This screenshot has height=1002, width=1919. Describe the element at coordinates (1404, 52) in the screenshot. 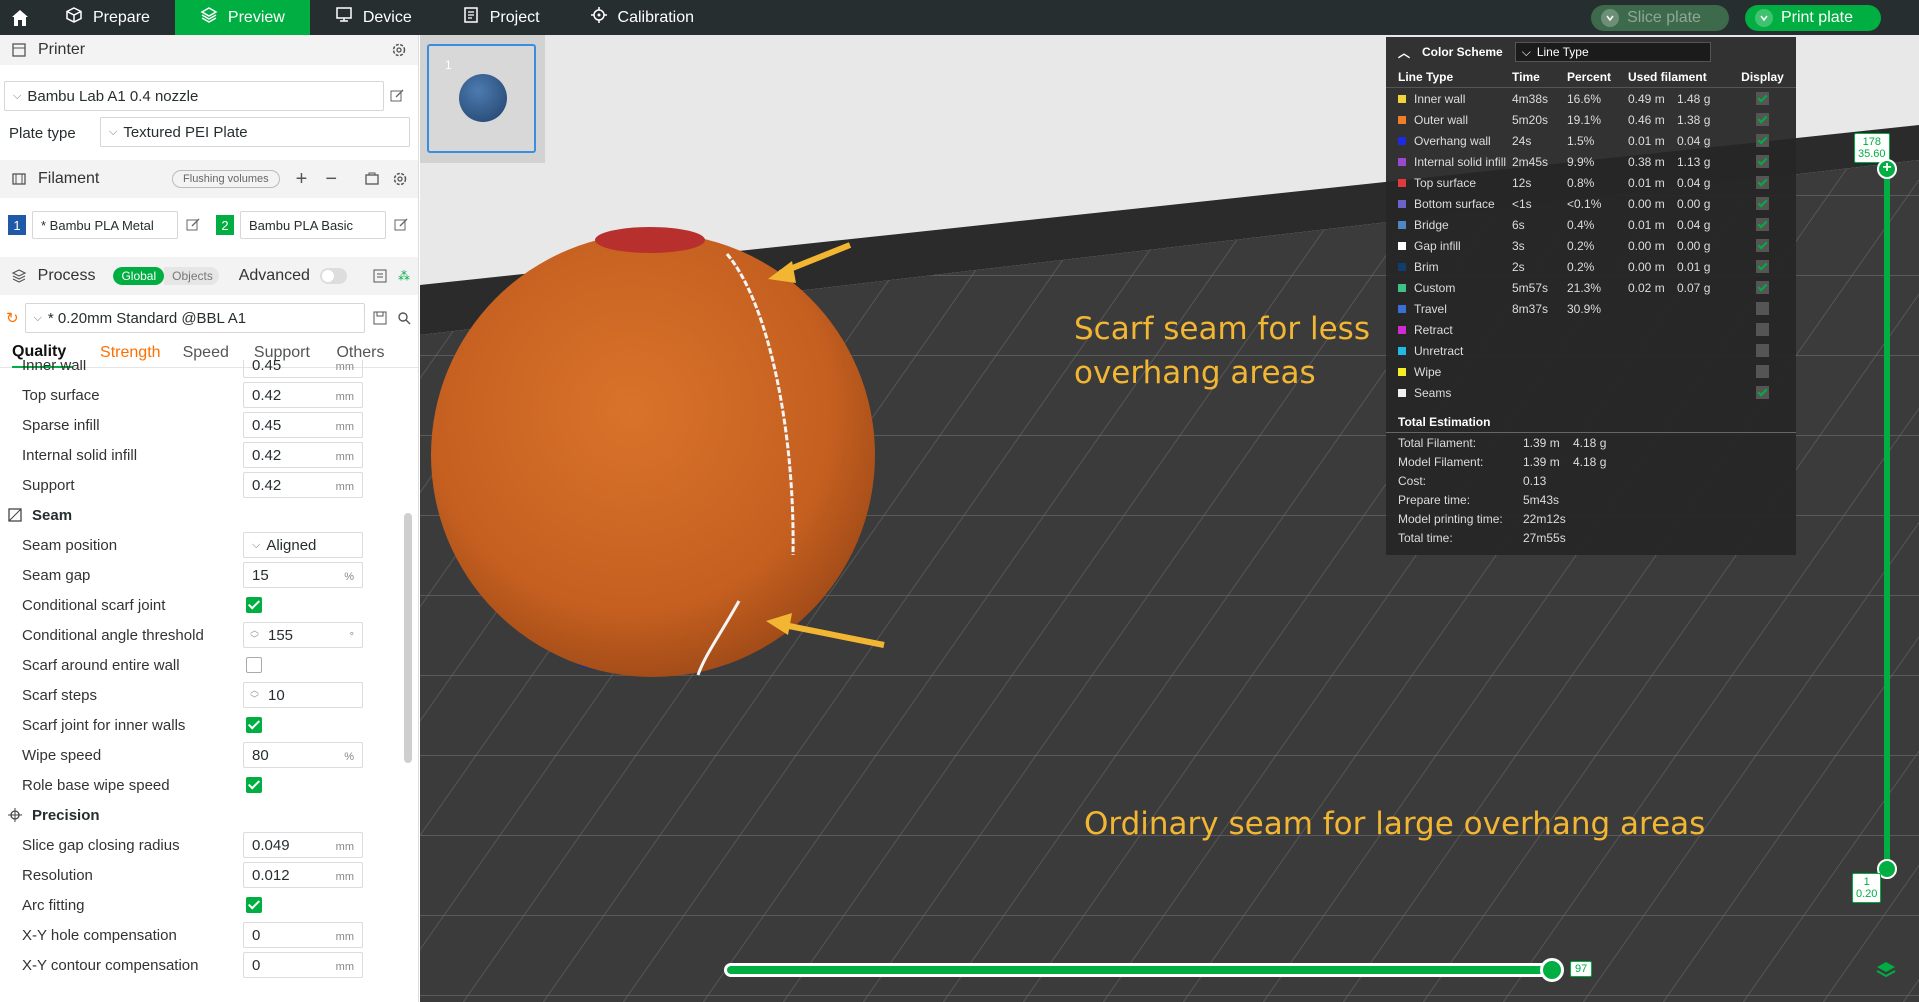

I see `collapse-icon: ︿` at that location.